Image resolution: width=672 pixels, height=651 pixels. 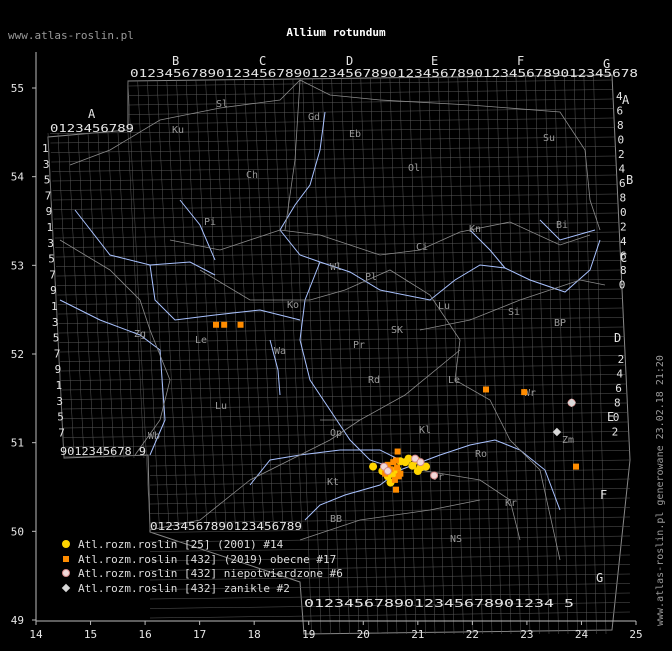 What do you see at coordinates (292, 155) in the screenshot?
I see `admin-border` at bounding box center [292, 155].